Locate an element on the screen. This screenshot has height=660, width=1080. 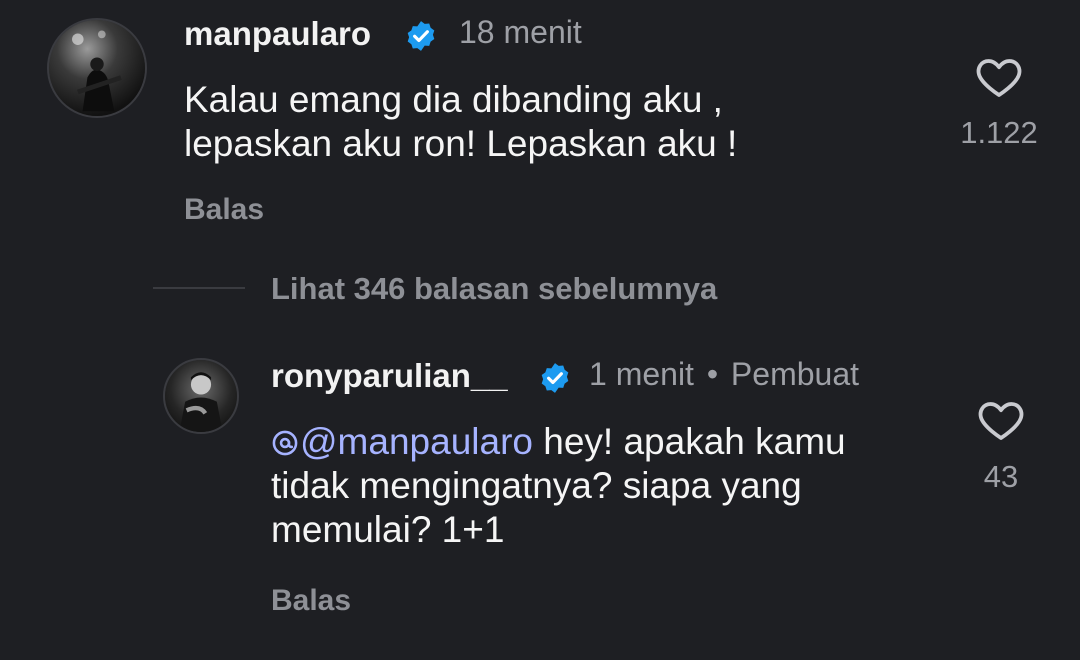
mention-link: @manpaularo is located at coordinates (402, 441).